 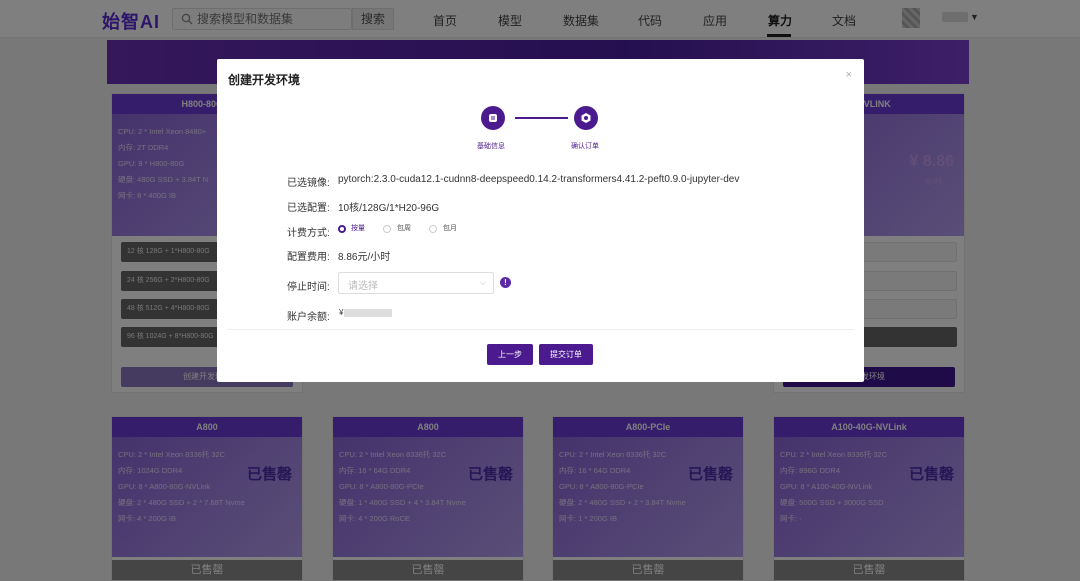 What do you see at coordinates (586, 118) in the screenshot?
I see `step-confirm-icon` at bounding box center [586, 118].